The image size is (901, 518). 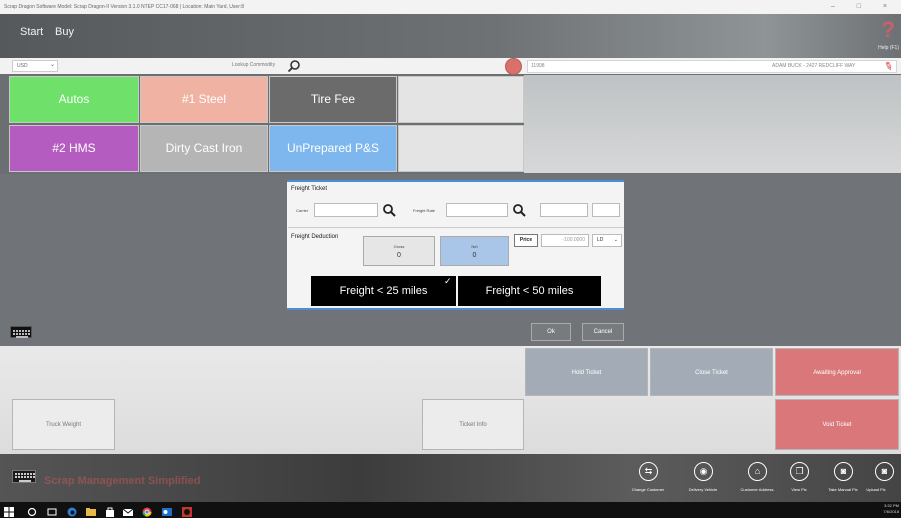 I want to click on price-button: Price, so click(x=526, y=240).